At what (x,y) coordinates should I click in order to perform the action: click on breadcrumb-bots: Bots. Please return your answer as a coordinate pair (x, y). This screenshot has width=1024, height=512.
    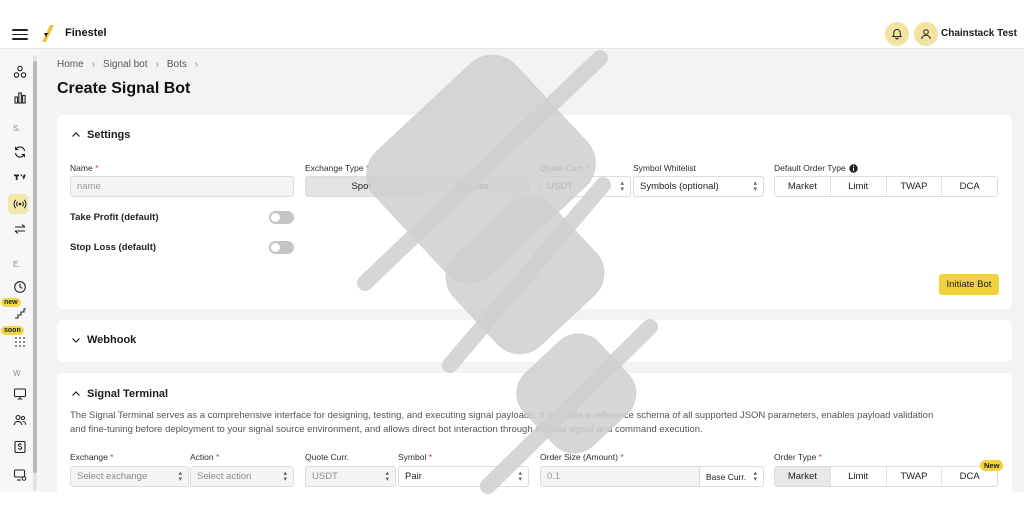
    Looking at the image, I should click on (177, 64).